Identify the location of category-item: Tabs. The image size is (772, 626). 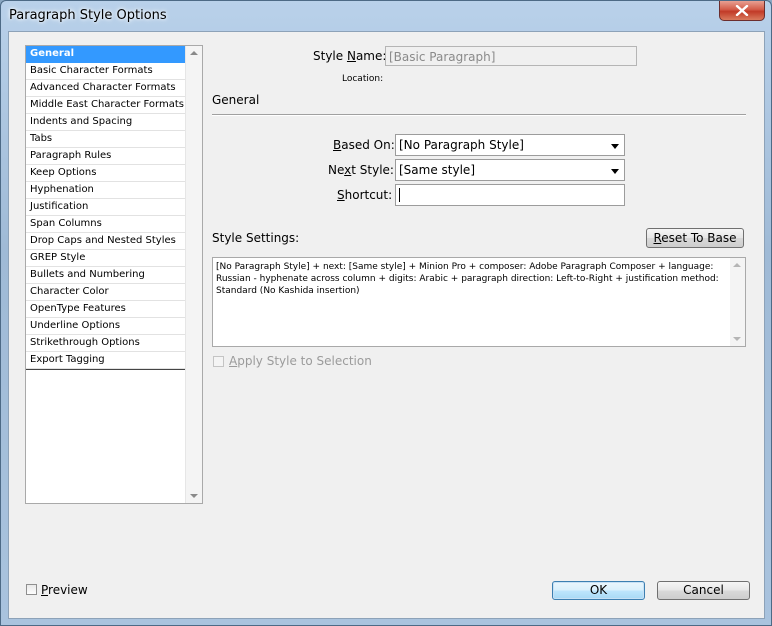
(106, 139).